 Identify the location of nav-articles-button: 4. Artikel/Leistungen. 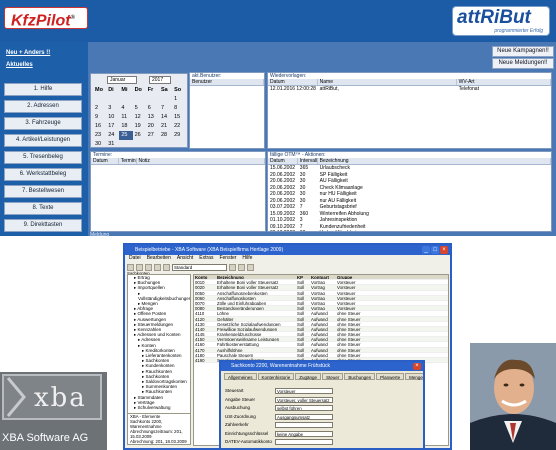
(43, 140).